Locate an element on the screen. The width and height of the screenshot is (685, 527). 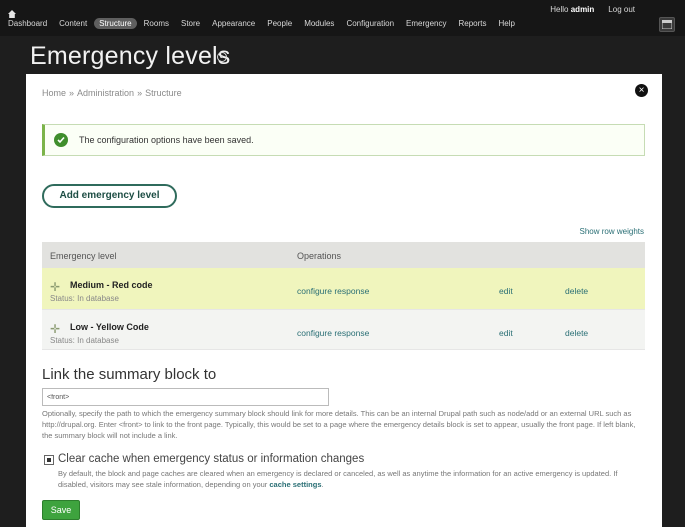
toolbar-toggle-icon is located at coordinates (667, 24).